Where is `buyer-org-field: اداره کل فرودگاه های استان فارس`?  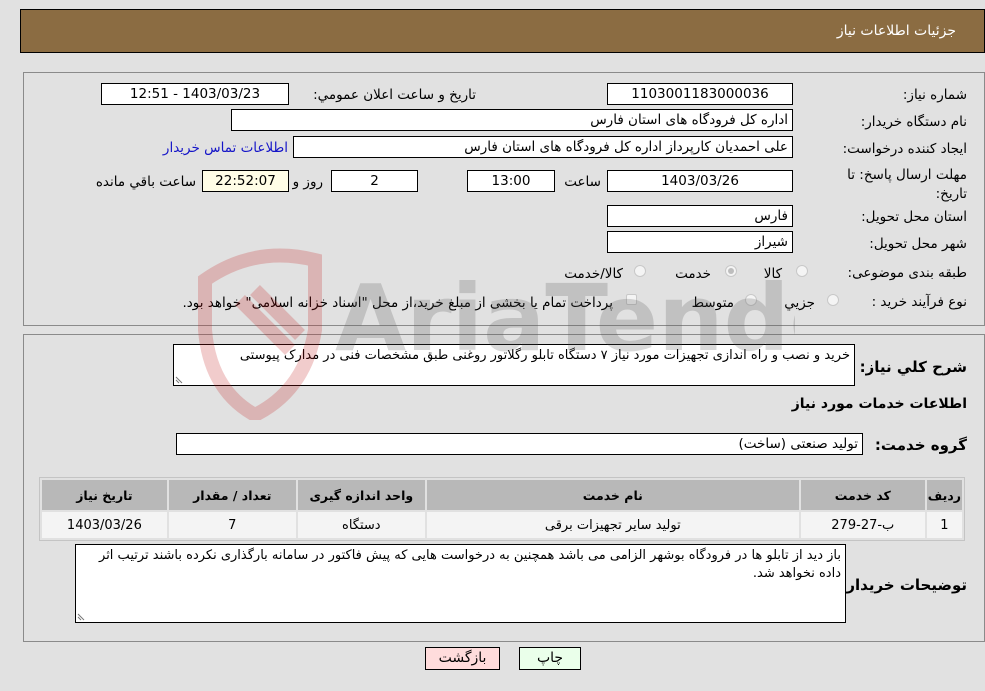 buyer-org-field: اداره کل فرودگاه های استان فارس is located at coordinates (512, 120).